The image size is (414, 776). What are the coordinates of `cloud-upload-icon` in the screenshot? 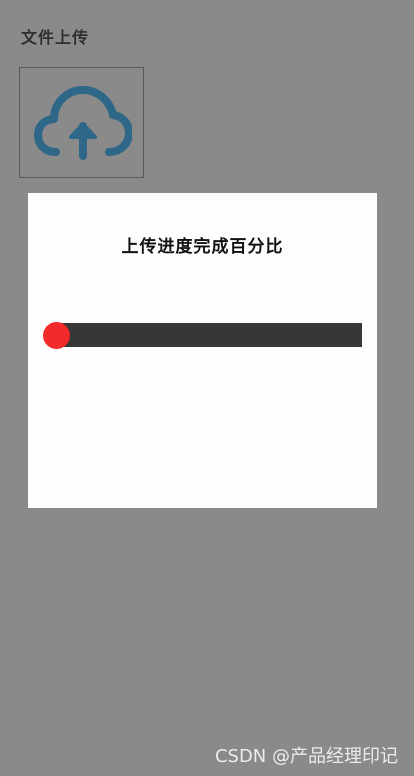 It's located at (83, 123).